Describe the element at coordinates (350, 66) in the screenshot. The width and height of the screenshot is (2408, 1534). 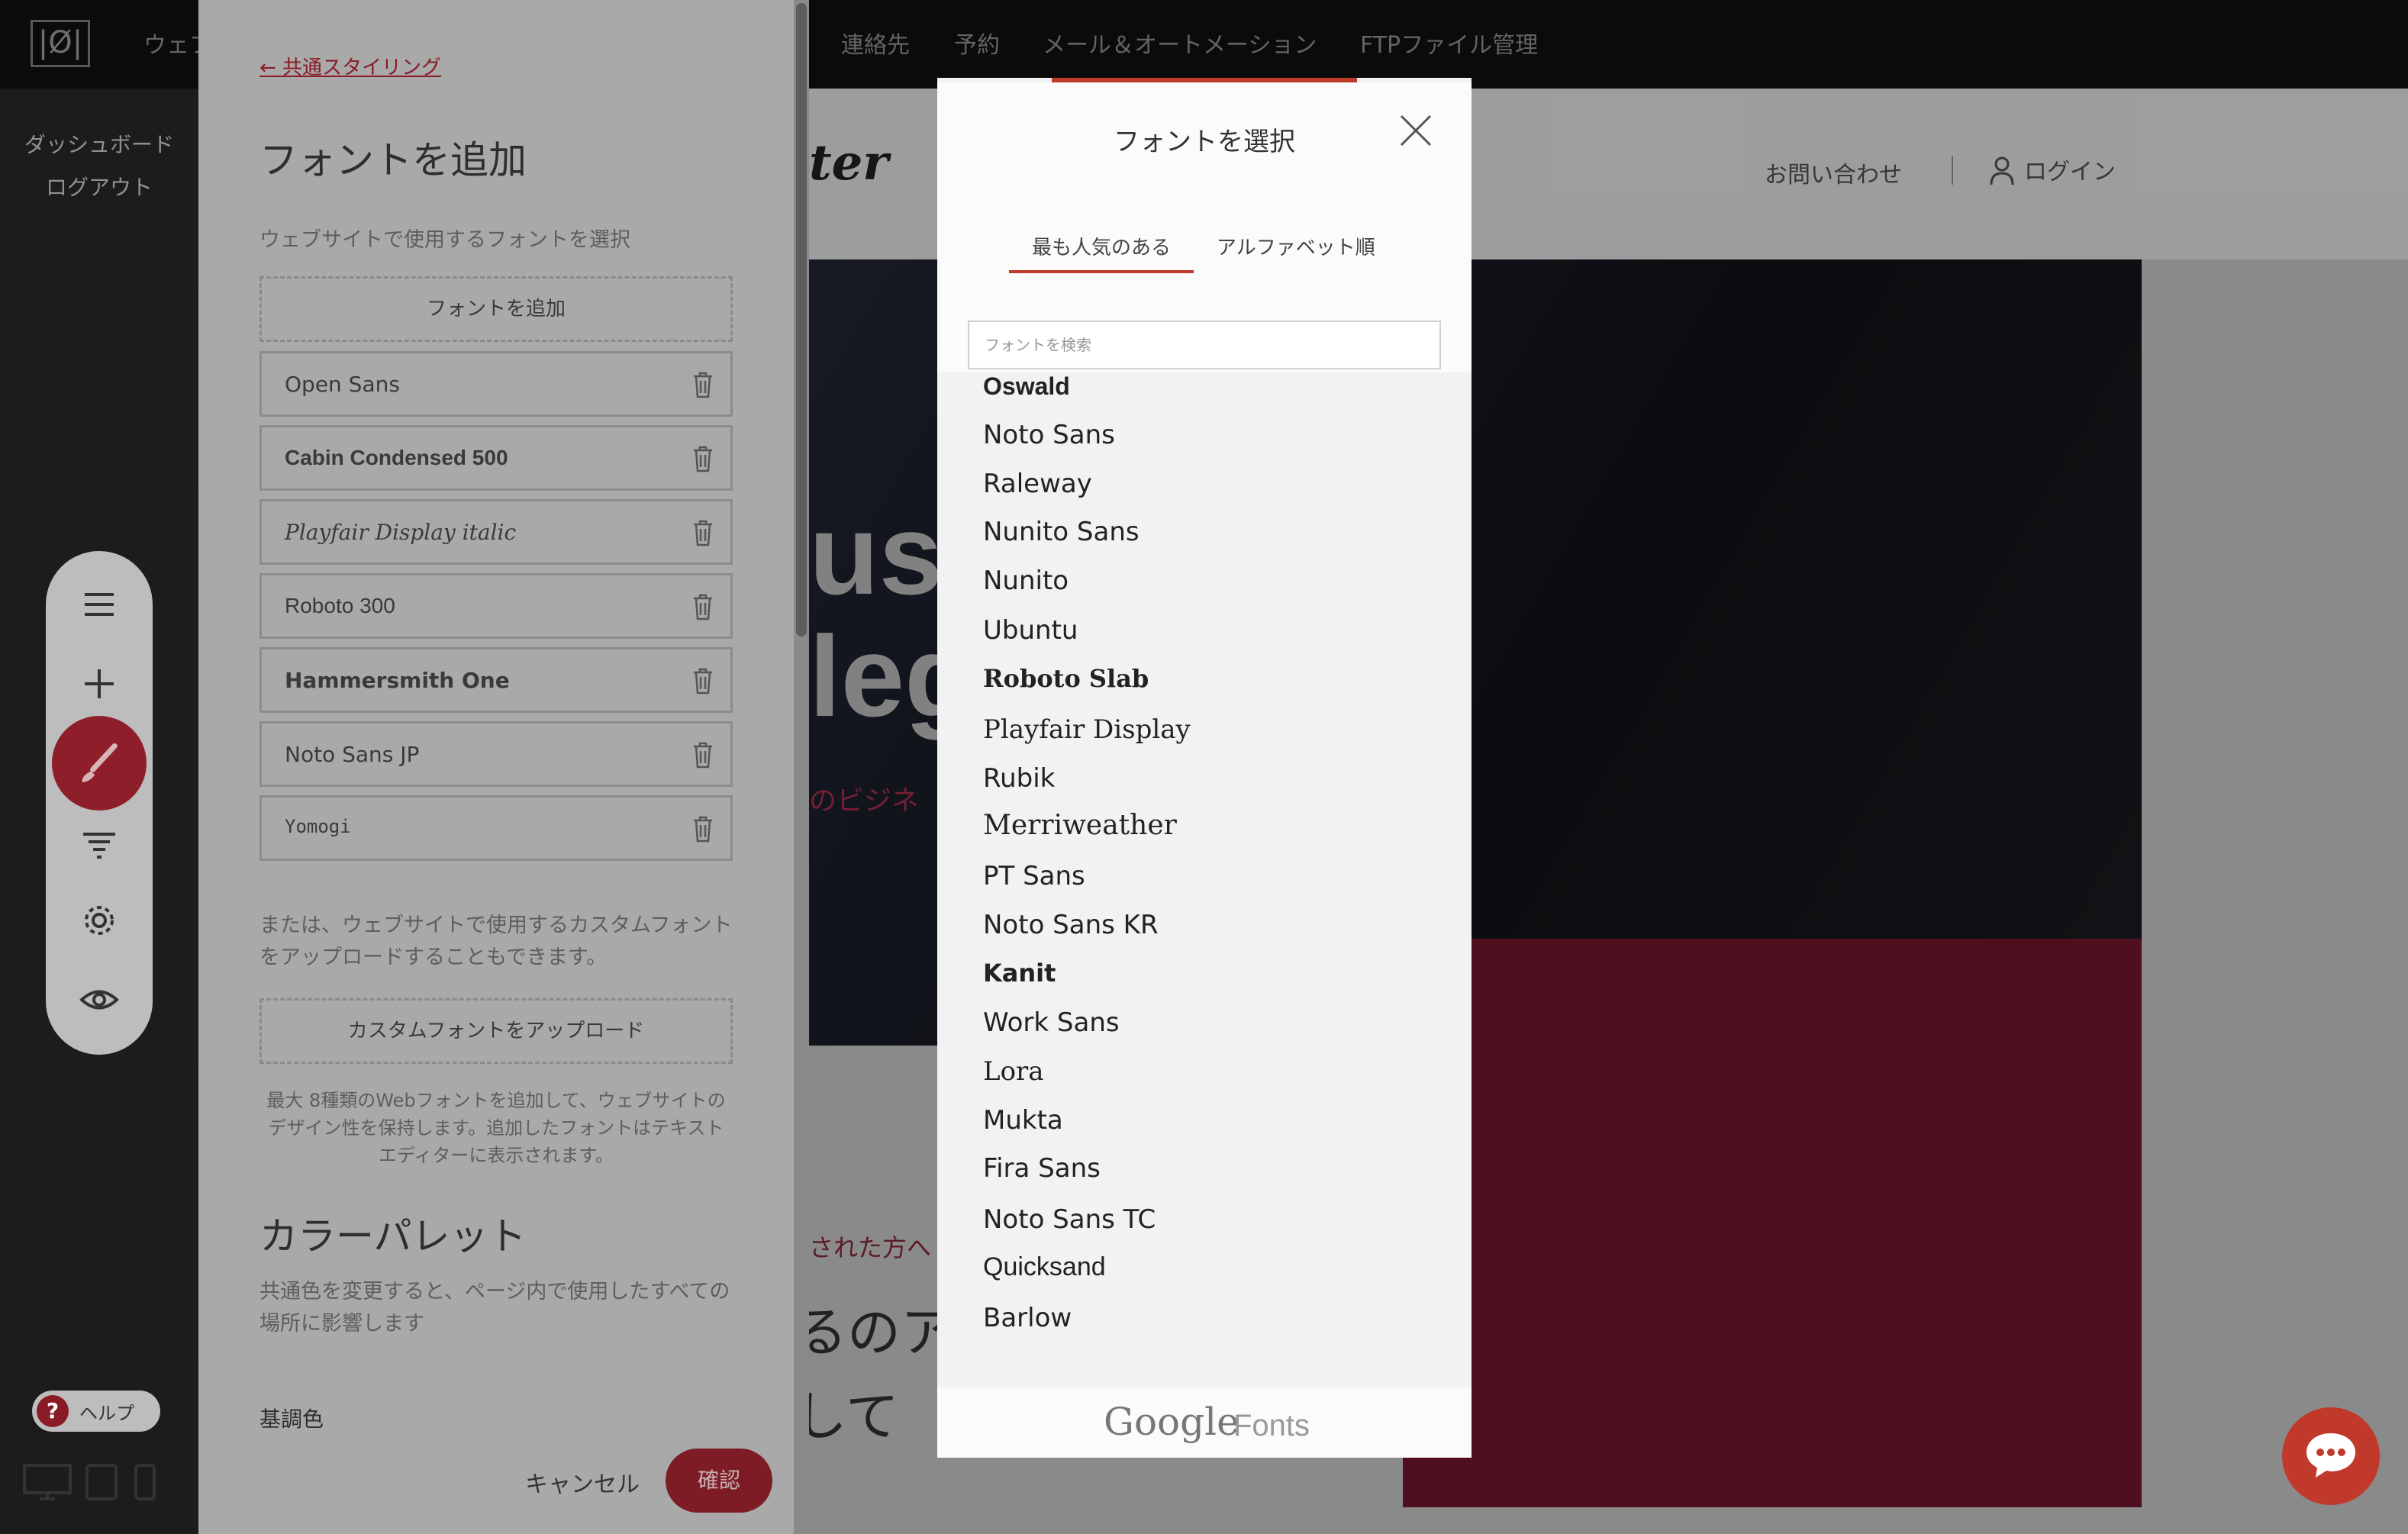
I see `back-link: ← 共通スタイリング` at that location.